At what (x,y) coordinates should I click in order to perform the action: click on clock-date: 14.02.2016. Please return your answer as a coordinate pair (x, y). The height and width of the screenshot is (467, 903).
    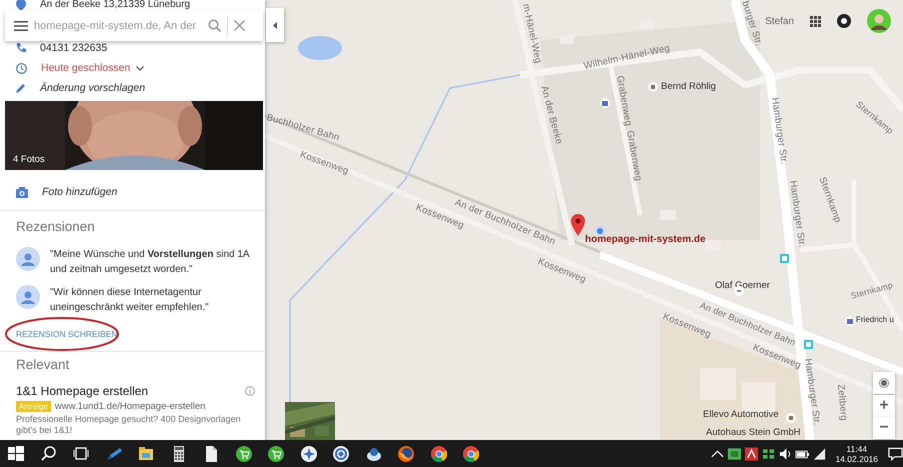
    Looking at the image, I should click on (856, 459).